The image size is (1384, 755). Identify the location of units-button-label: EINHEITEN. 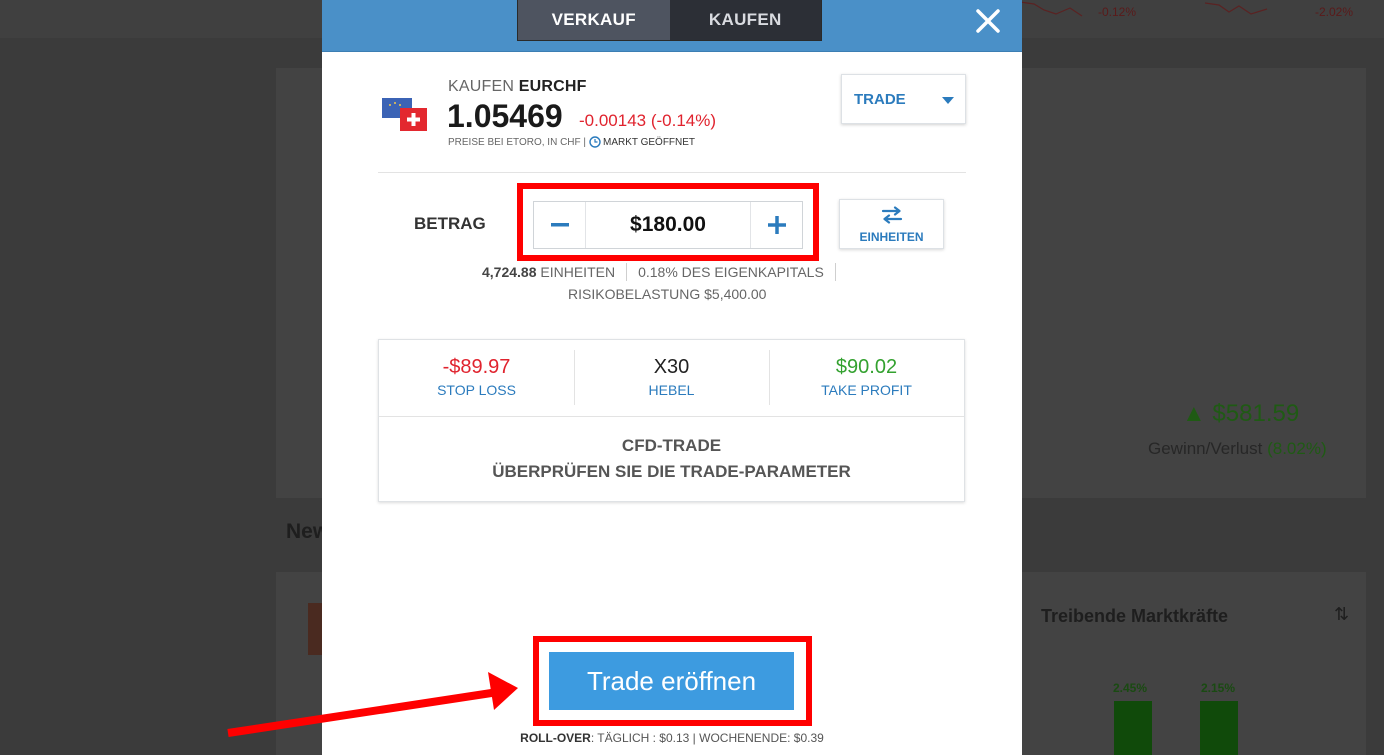
(891, 237).